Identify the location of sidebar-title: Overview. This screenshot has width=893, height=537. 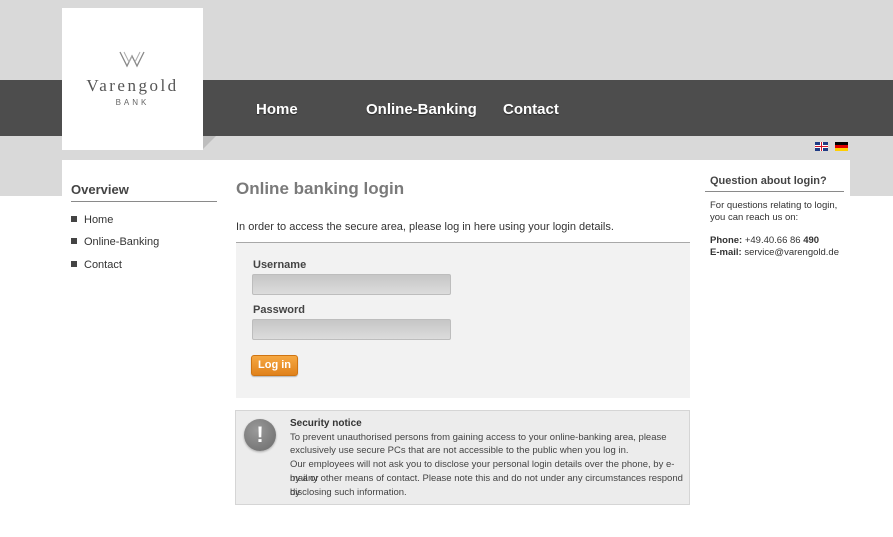
(100, 189).